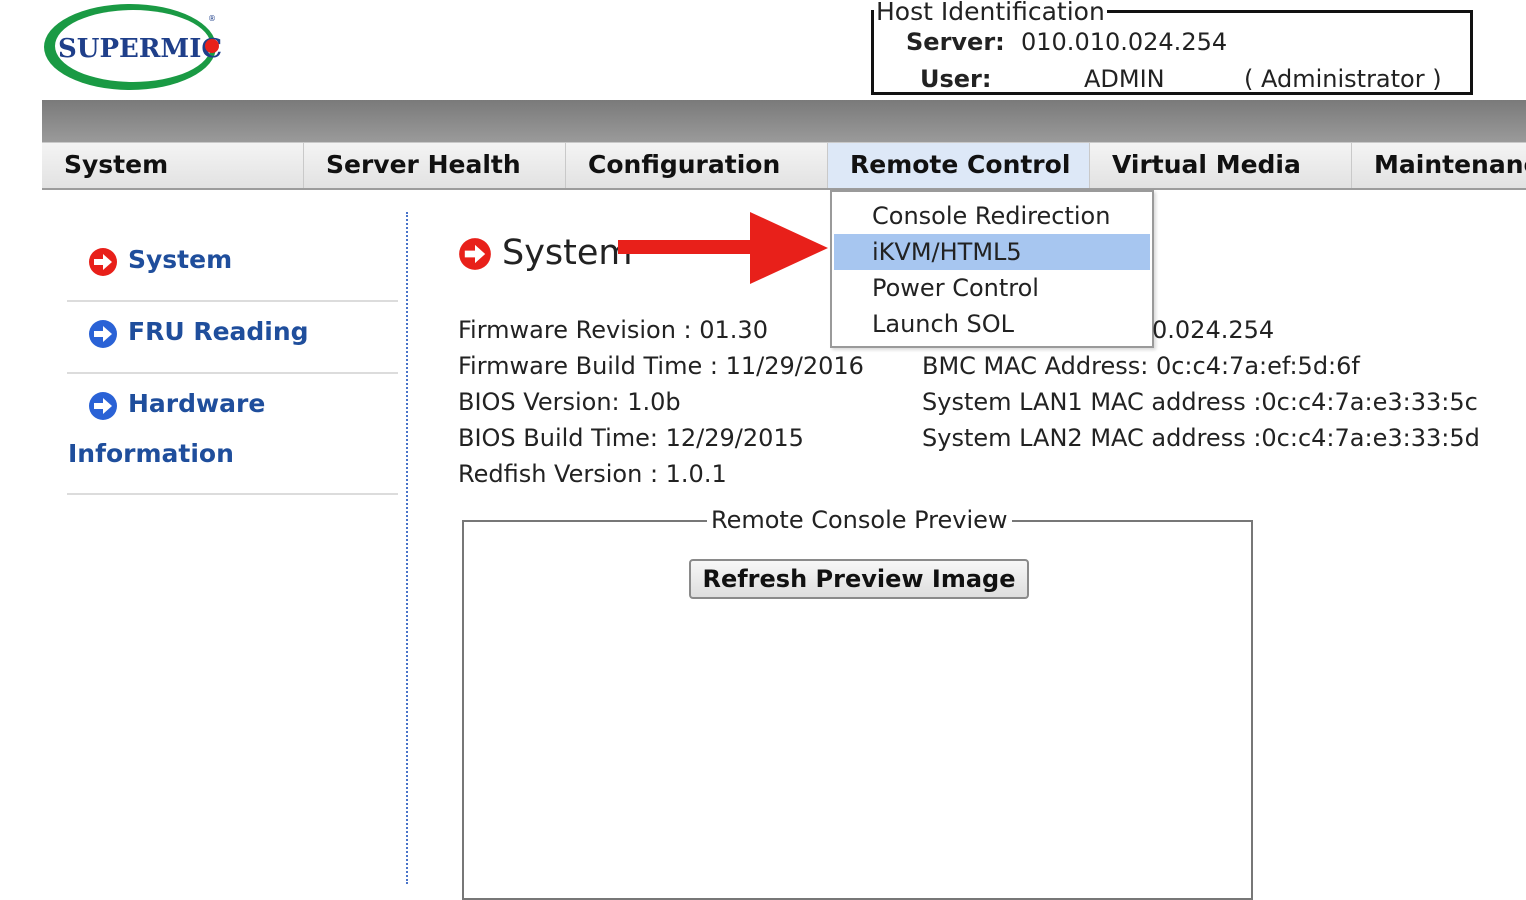 The image size is (1526, 900). What do you see at coordinates (140, 49) in the screenshot?
I see `svg-text: SUPERMICR` at bounding box center [140, 49].